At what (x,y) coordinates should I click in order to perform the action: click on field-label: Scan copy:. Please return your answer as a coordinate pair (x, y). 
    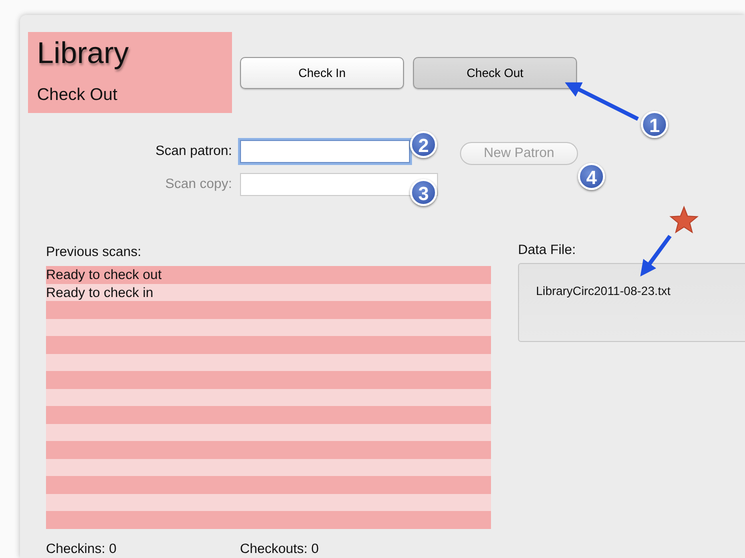
    Looking at the image, I should click on (198, 184).